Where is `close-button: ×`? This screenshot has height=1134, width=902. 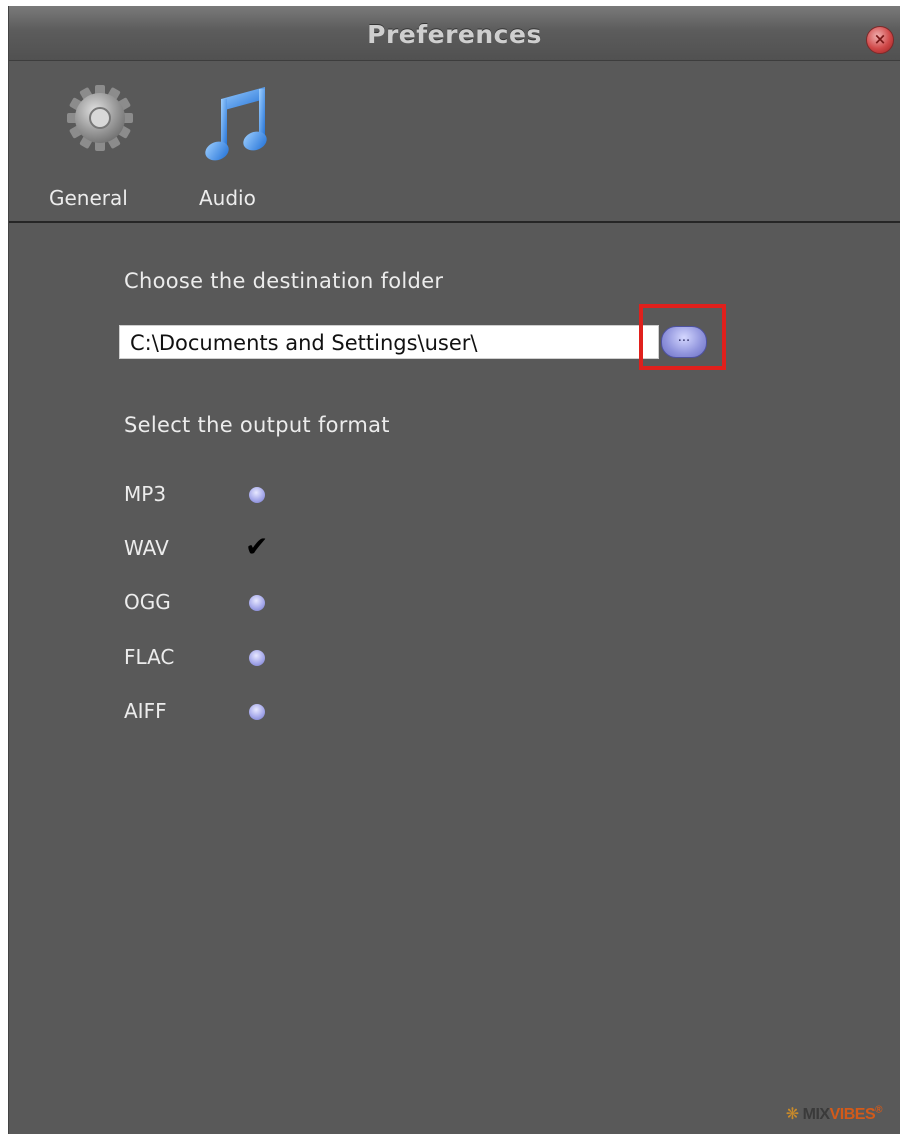 close-button: × is located at coordinates (880, 40).